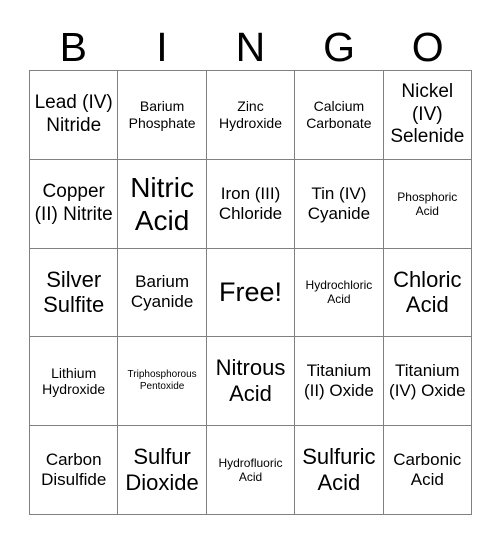  What do you see at coordinates (250, 47) in the screenshot?
I see `header-letter-n: N` at bounding box center [250, 47].